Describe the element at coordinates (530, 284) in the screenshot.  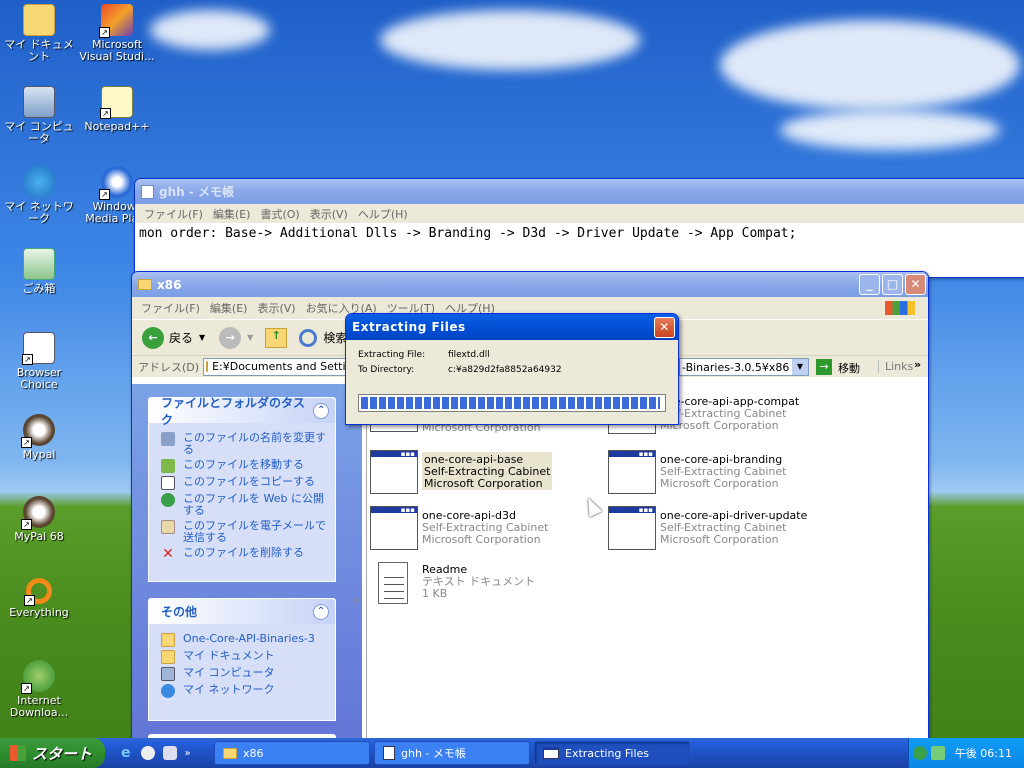
I see `explorer-titlebar: x86 _ □ ✕` at that location.